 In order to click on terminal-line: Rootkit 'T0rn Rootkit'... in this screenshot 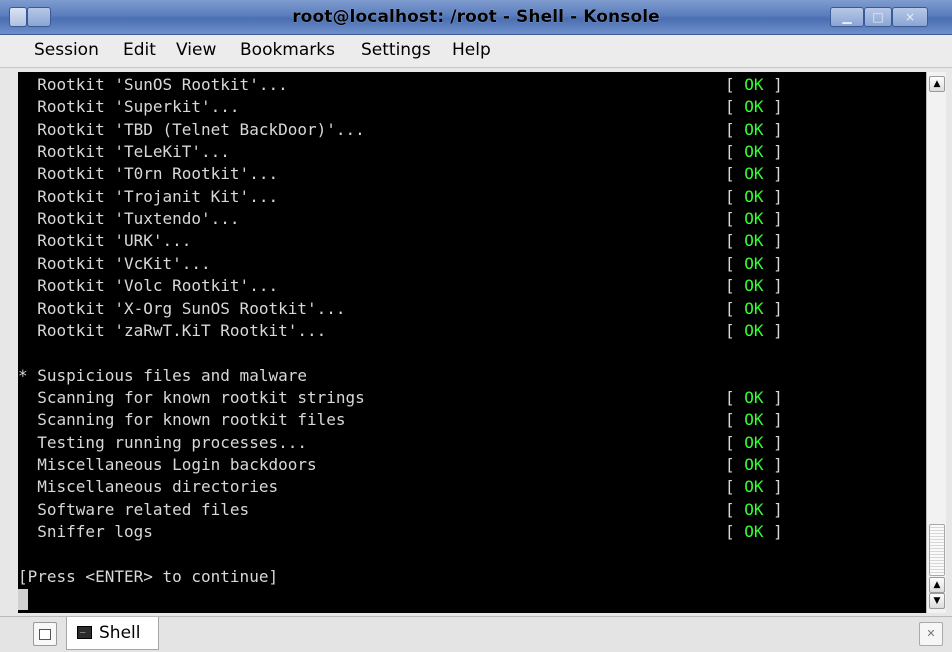, I will do `click(148, 173)`.